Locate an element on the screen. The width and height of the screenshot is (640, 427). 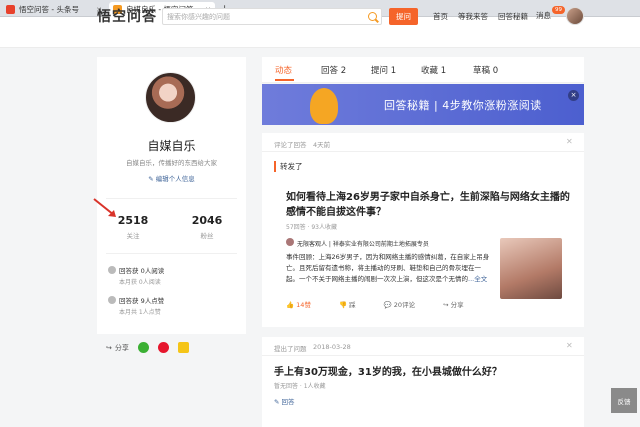
tab-favorites: 收藏 1 is located at coordinates (433, 70).